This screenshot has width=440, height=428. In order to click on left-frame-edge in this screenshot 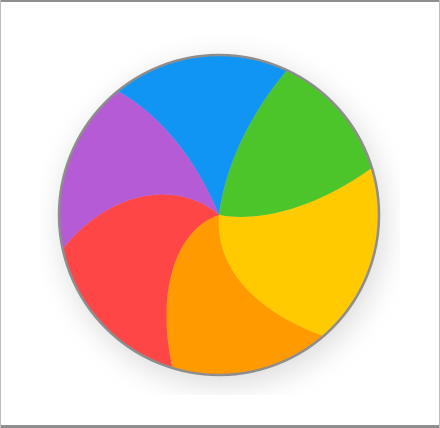, I will do `click(0, 214)`.